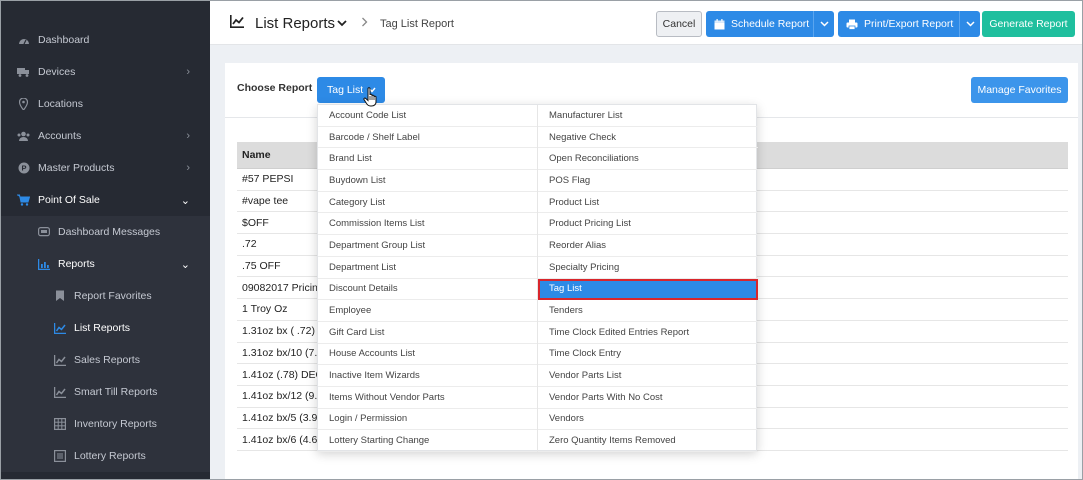 The width and height of the screenshot is (1083, 480). I want to click on sidebar-item-label: Smart Till Reports, so click(116, 392).